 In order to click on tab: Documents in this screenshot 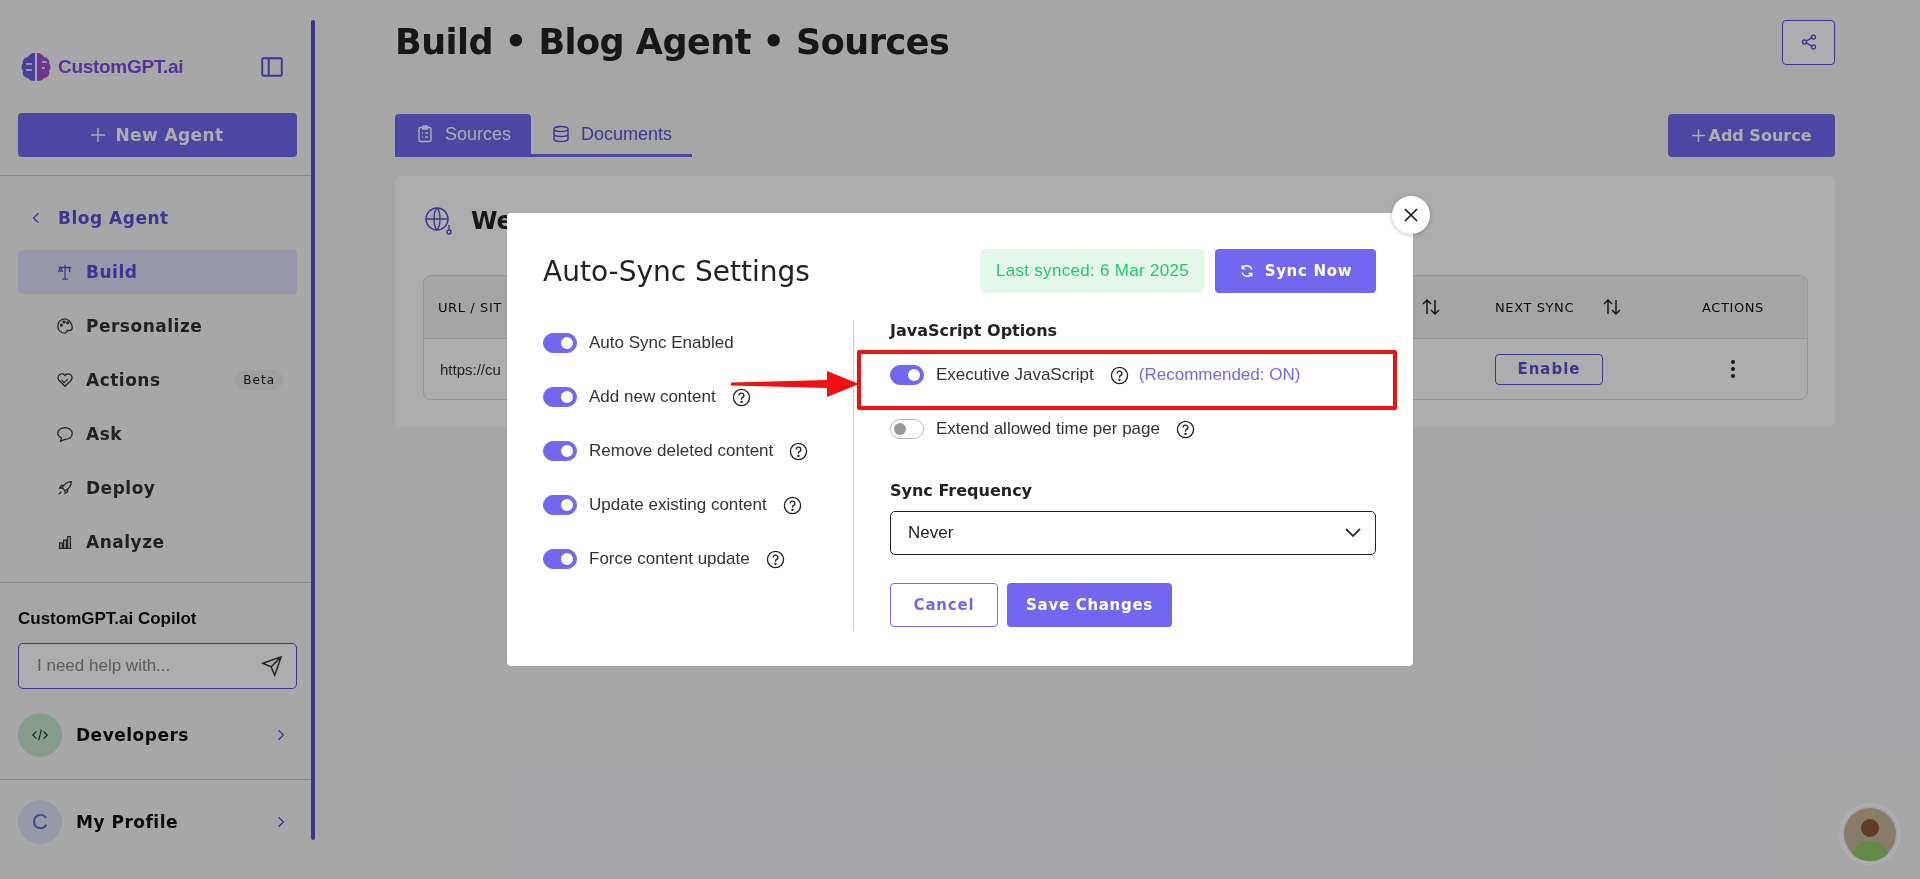, I will do `click(612, 134)`.